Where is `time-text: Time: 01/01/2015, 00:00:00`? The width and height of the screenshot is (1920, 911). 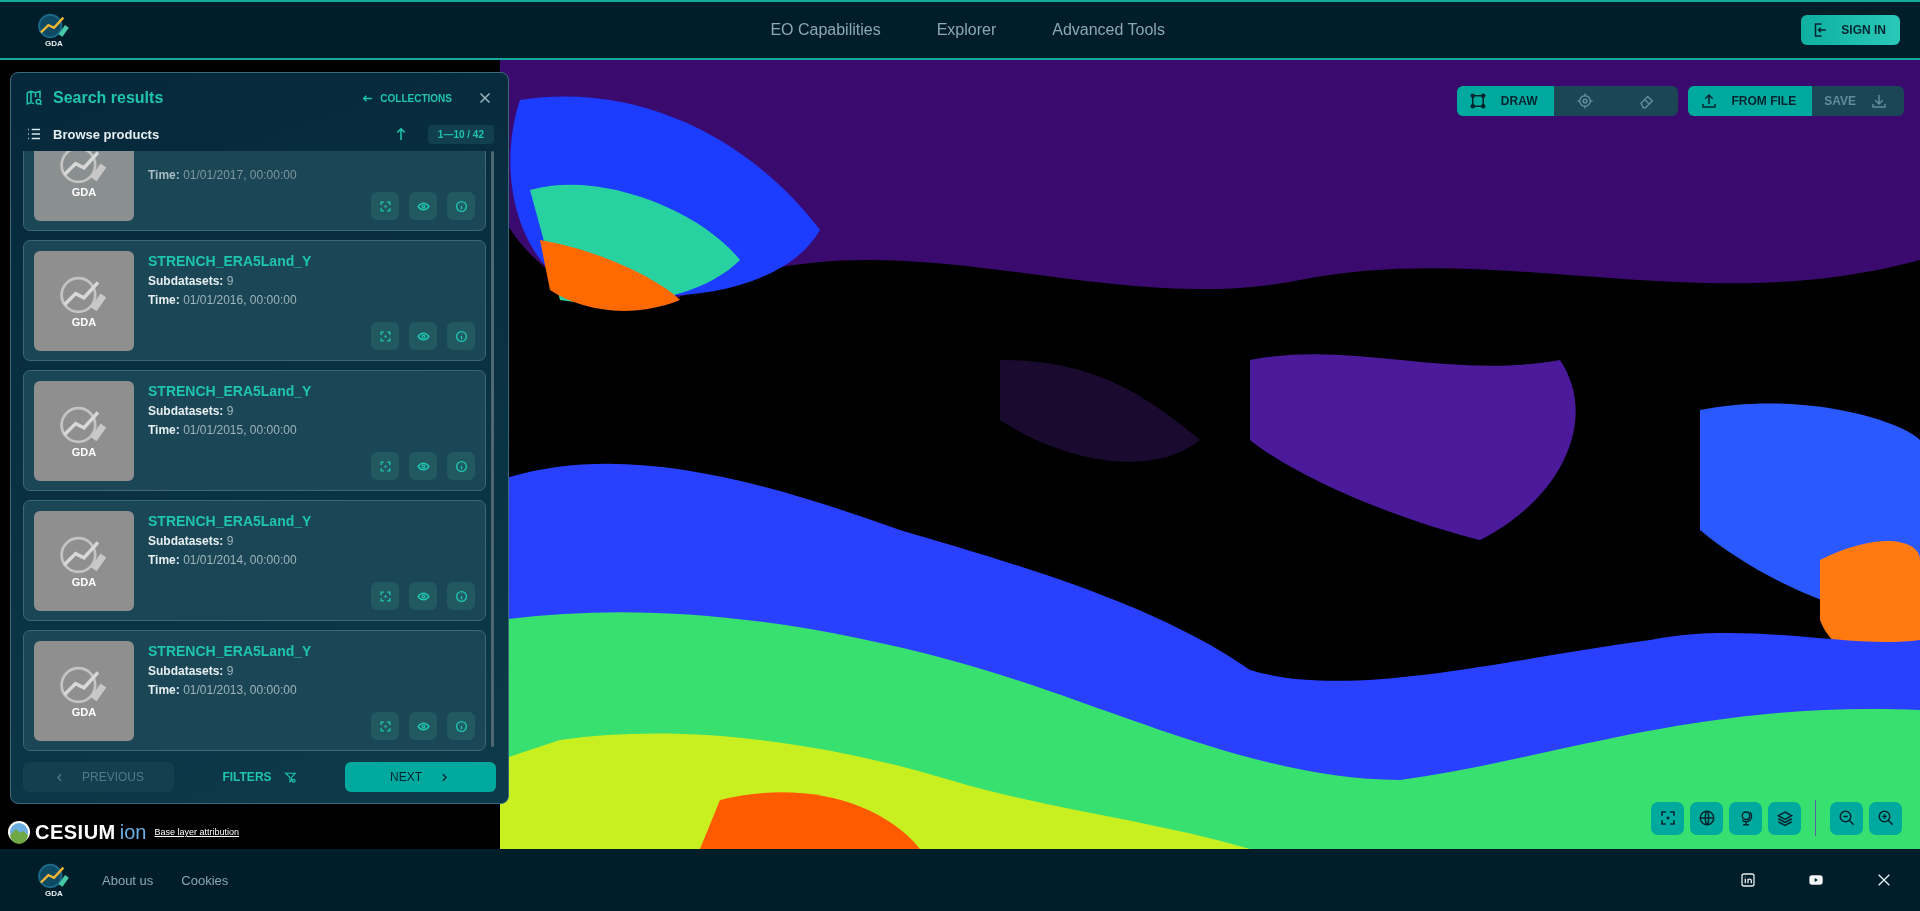
time-text: Time: 01/01/2015, 00:00:00 is located at coordinates (223, 430).